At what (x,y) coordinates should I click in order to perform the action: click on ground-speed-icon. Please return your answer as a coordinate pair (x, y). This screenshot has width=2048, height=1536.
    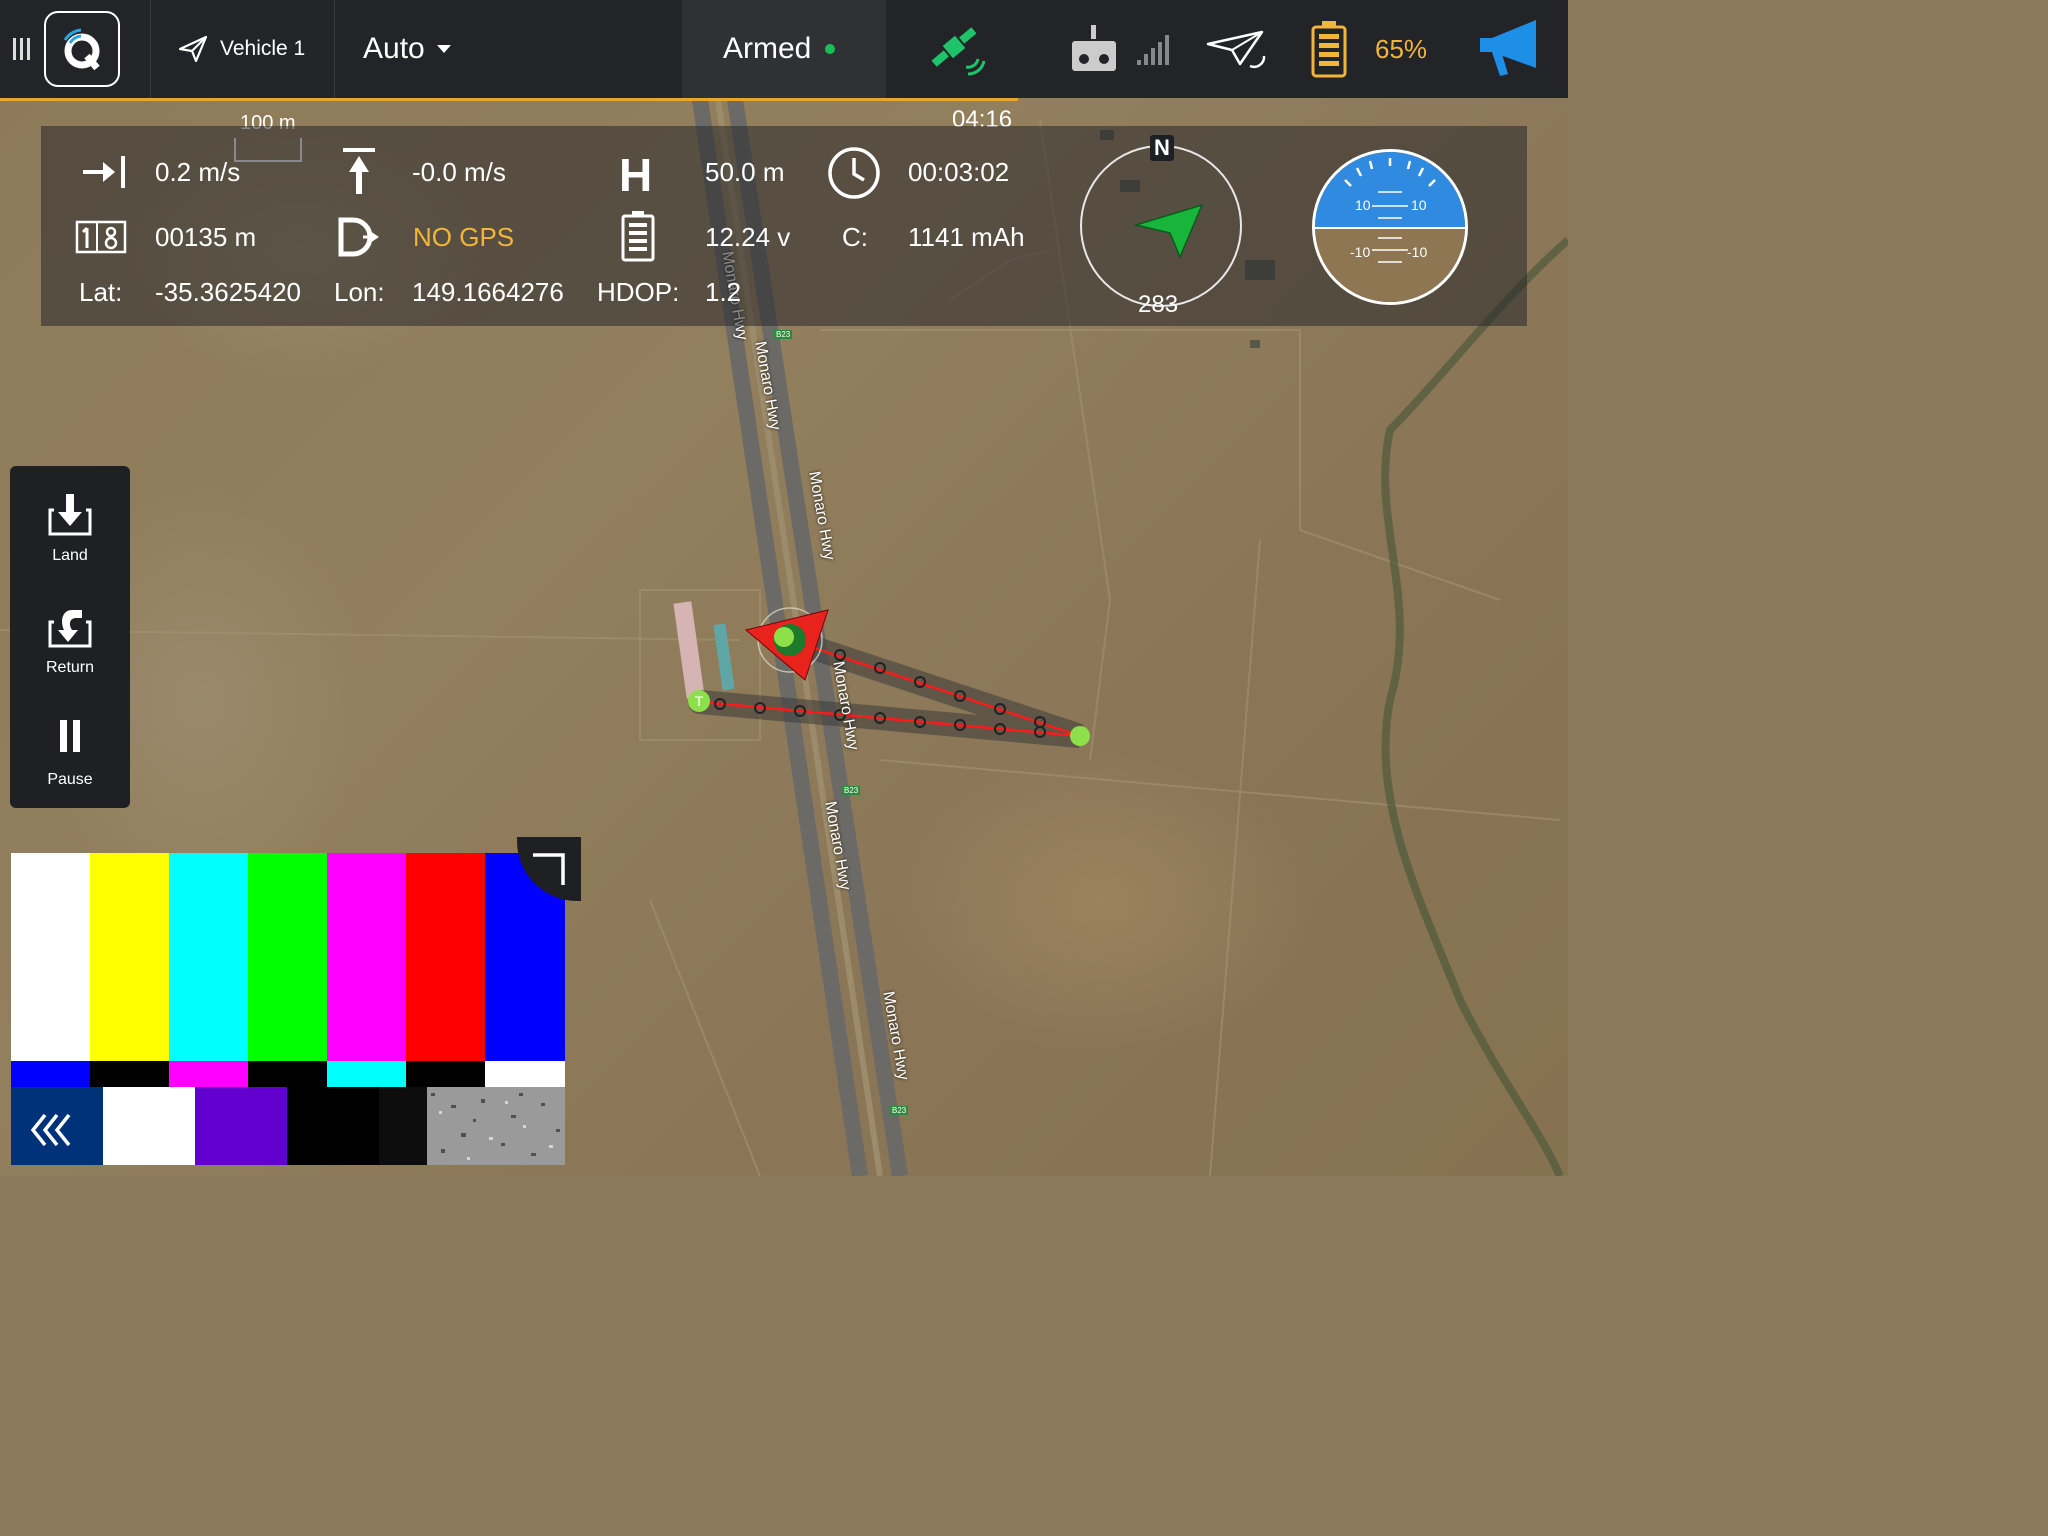
    Looking at the image, I should click on (104, 172).